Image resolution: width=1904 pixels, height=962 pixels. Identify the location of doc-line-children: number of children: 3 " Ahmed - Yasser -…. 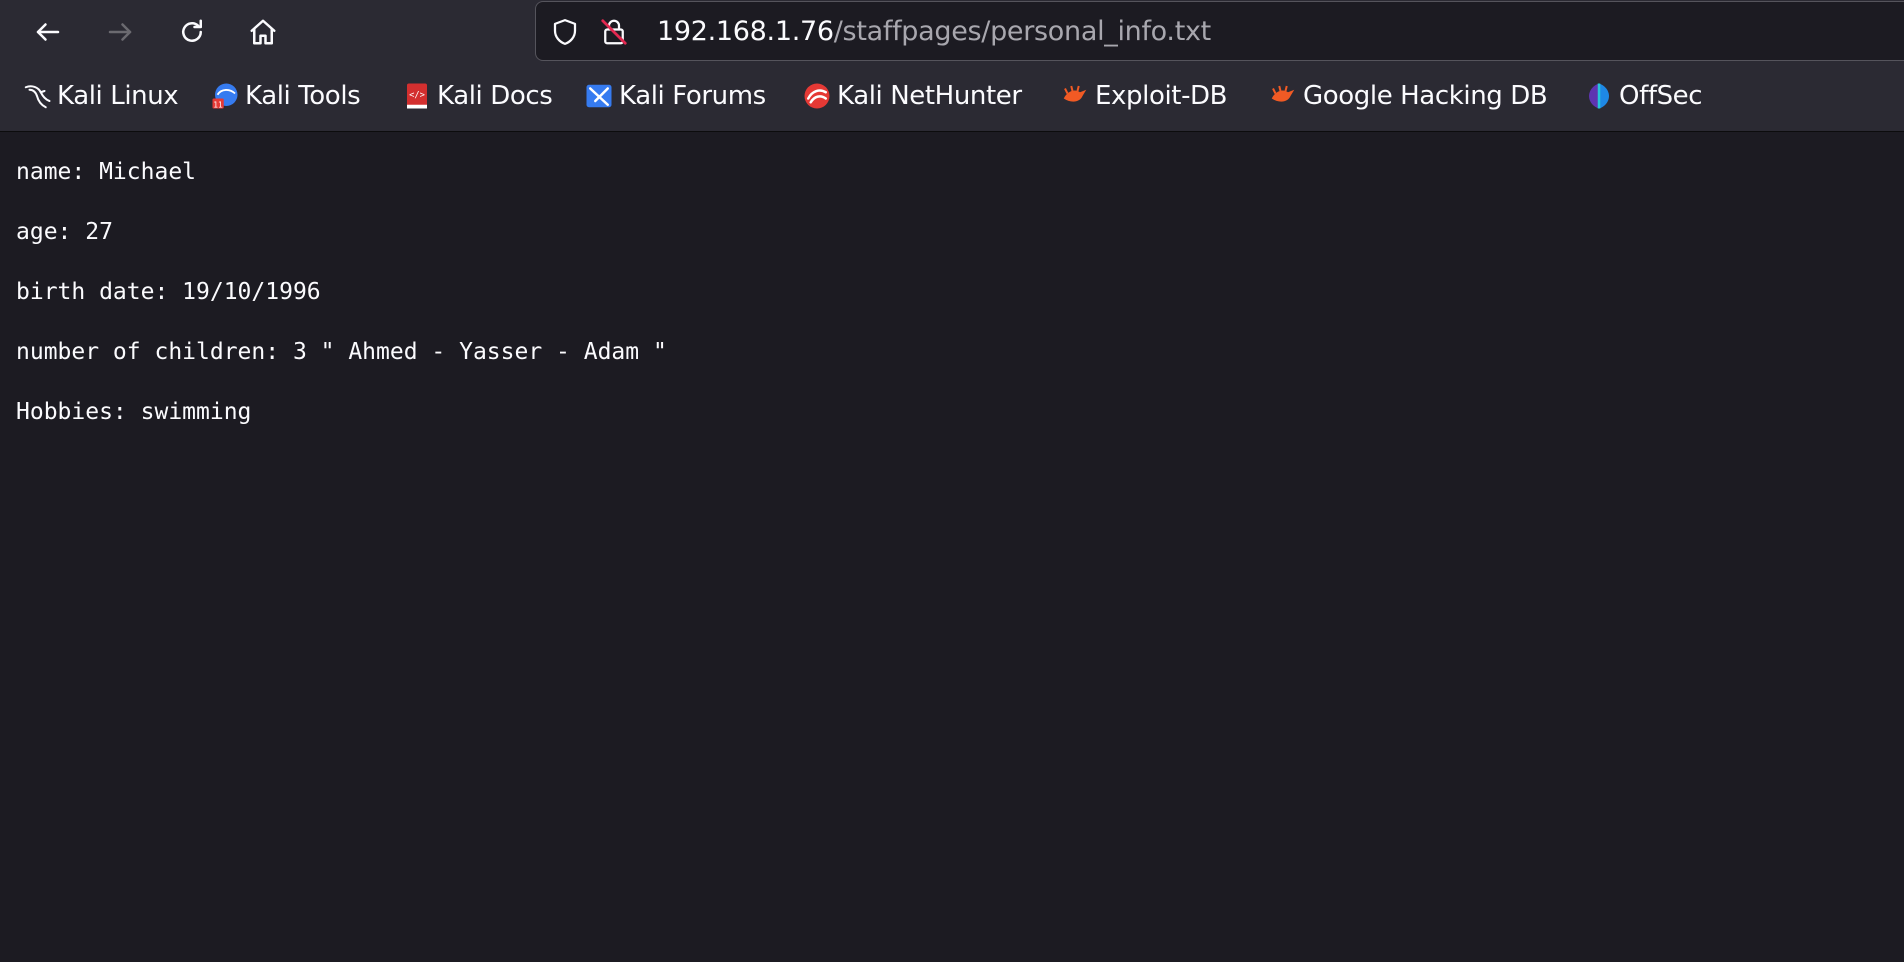
(341, 352).